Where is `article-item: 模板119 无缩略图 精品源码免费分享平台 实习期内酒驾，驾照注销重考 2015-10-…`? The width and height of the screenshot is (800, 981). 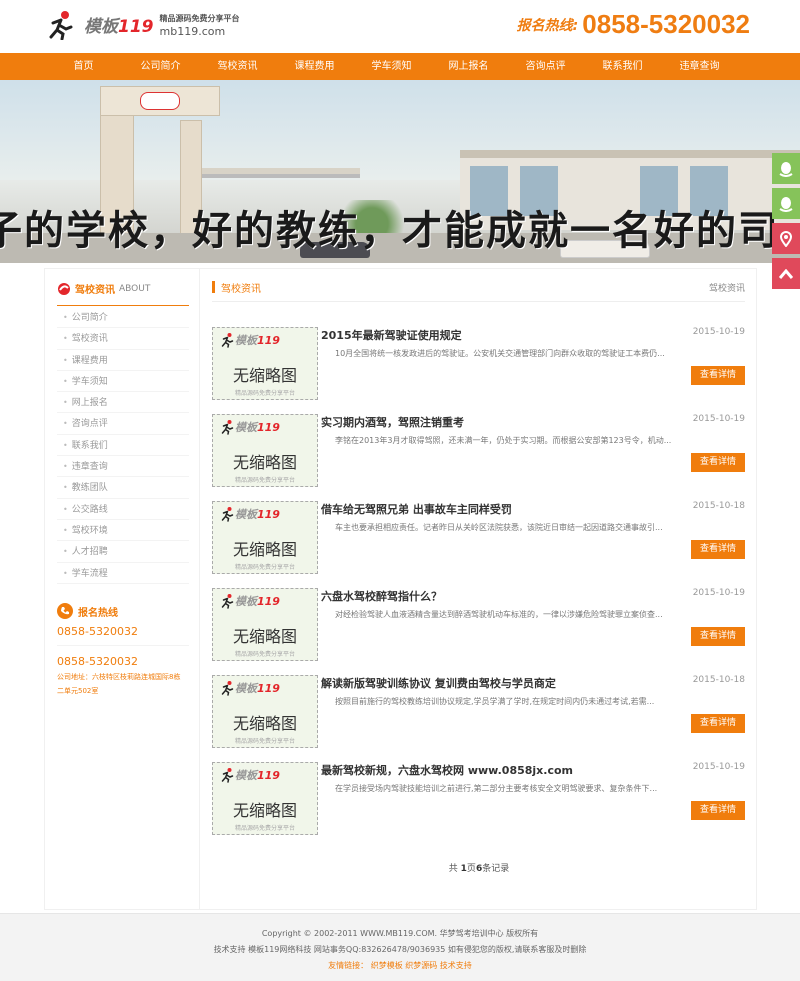
article-item: 模板119 无缩略图 精品源码免费分享平台 实习期内酒驾，驾照注销重考 2015-10-… is located at coordinates (478, 452).